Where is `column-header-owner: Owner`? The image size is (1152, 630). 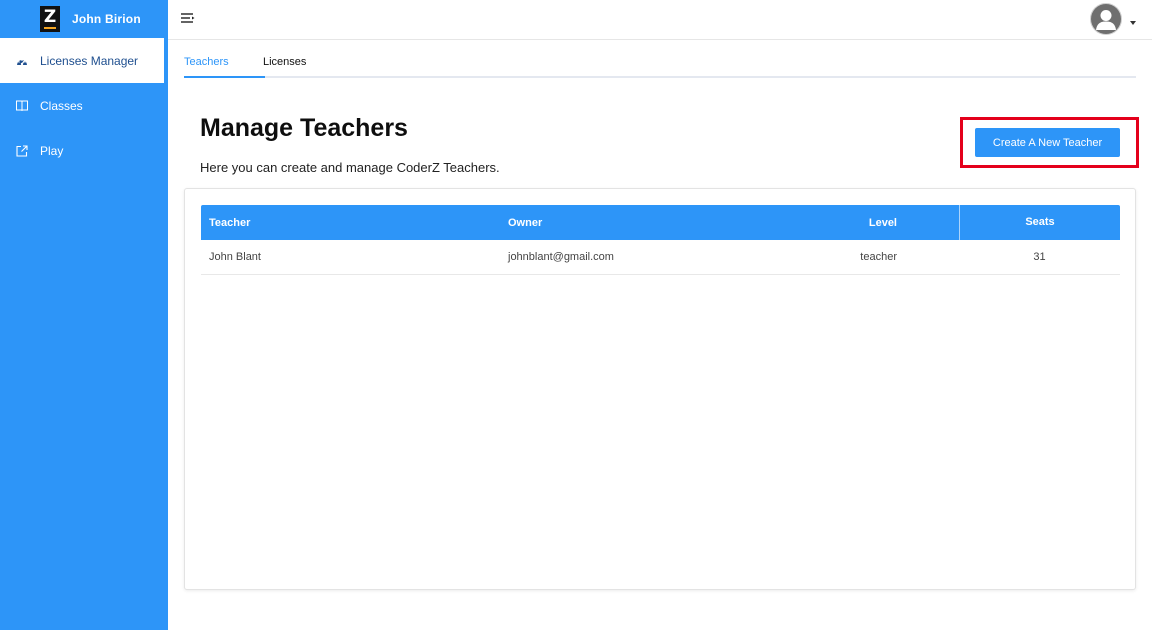
column-header-owner: Owner is located at coordinates (651, 223).